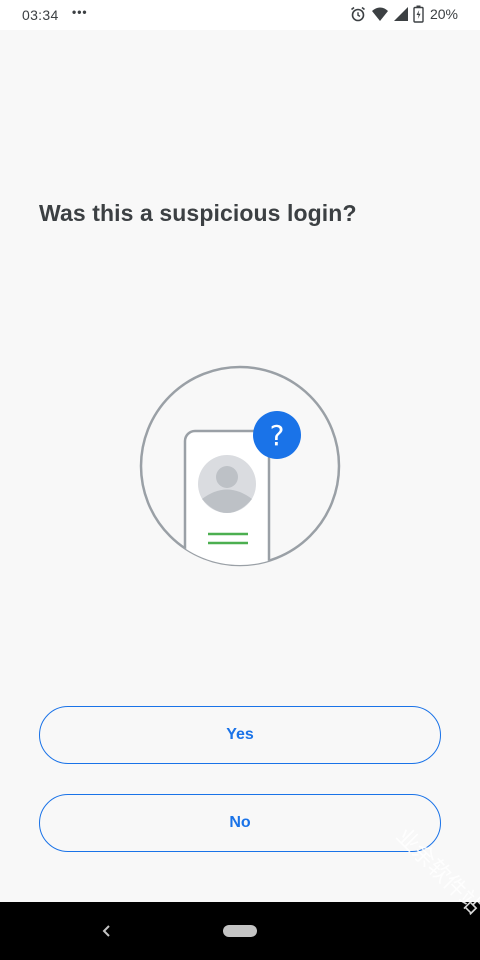 Image resolution: width=480 pixels, height=960 pixels. What do you see at coordinates (443, 14) in the screenshot?
I see `battery-percentage: 20%` at bounding box center [443, 14].